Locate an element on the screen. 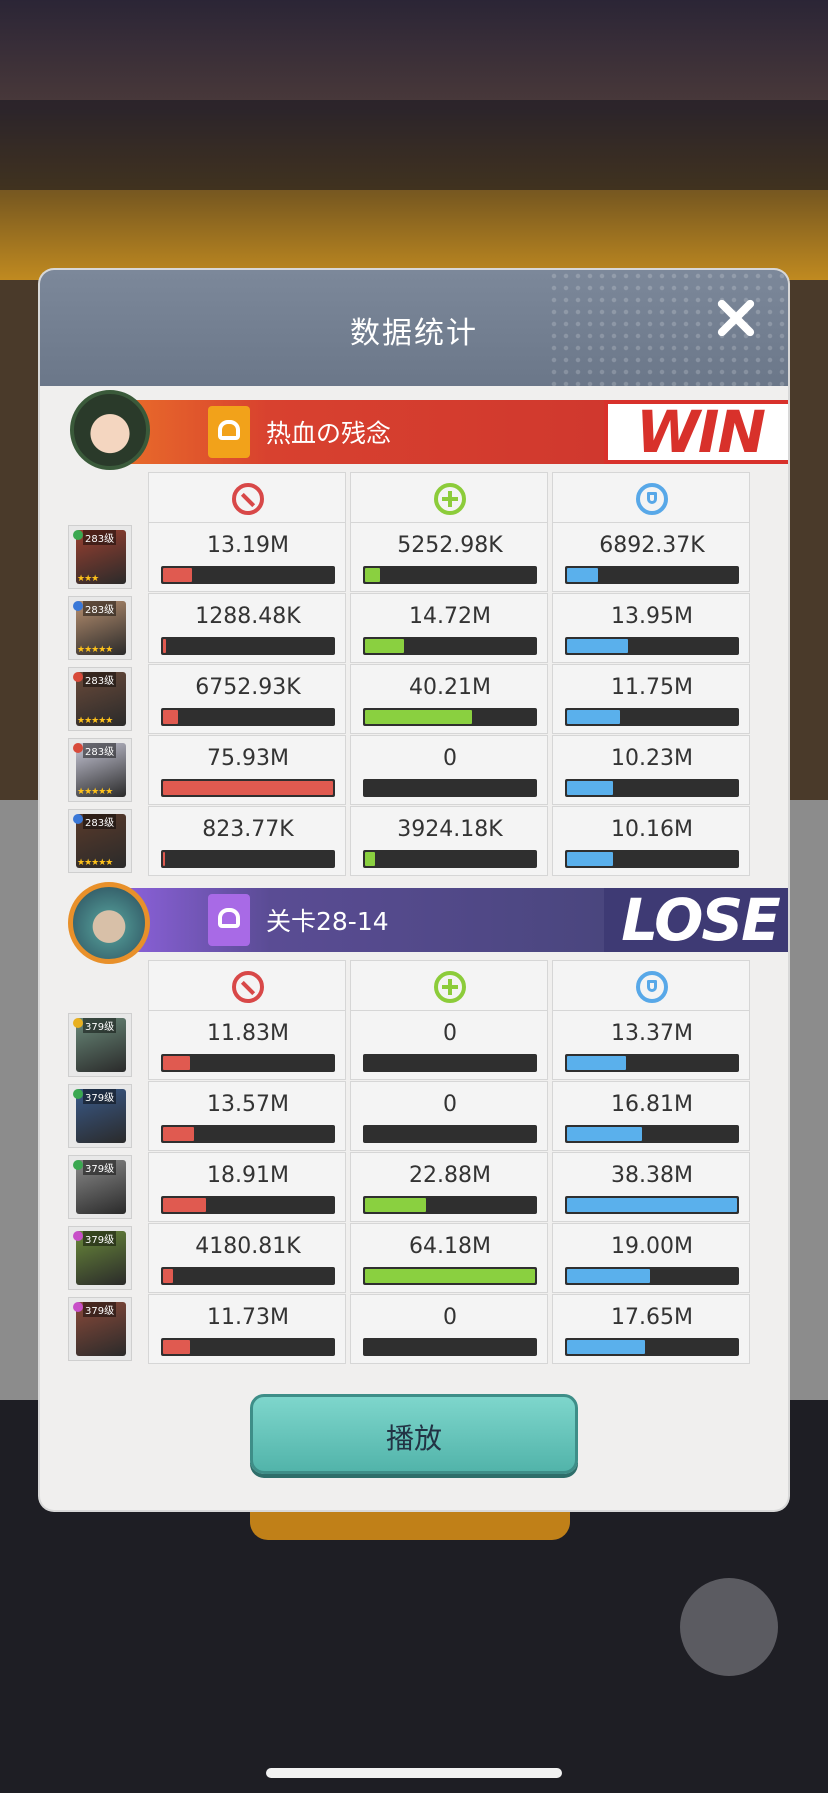  enemy-avatar is located at coordinates (109, 923).